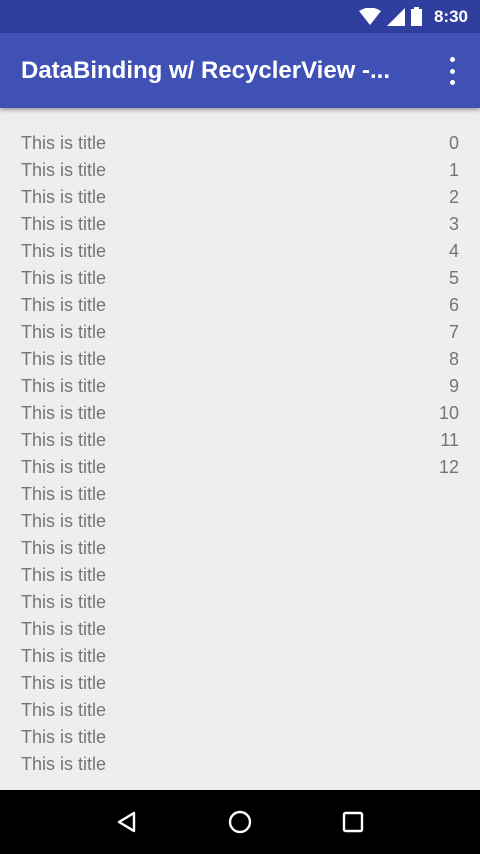 This screenshot has width=480, height=854. What do you see at coordinates (240, 359) in the screenshot?
I see `list-item: This is title 8` at bounding box center [240, 359].